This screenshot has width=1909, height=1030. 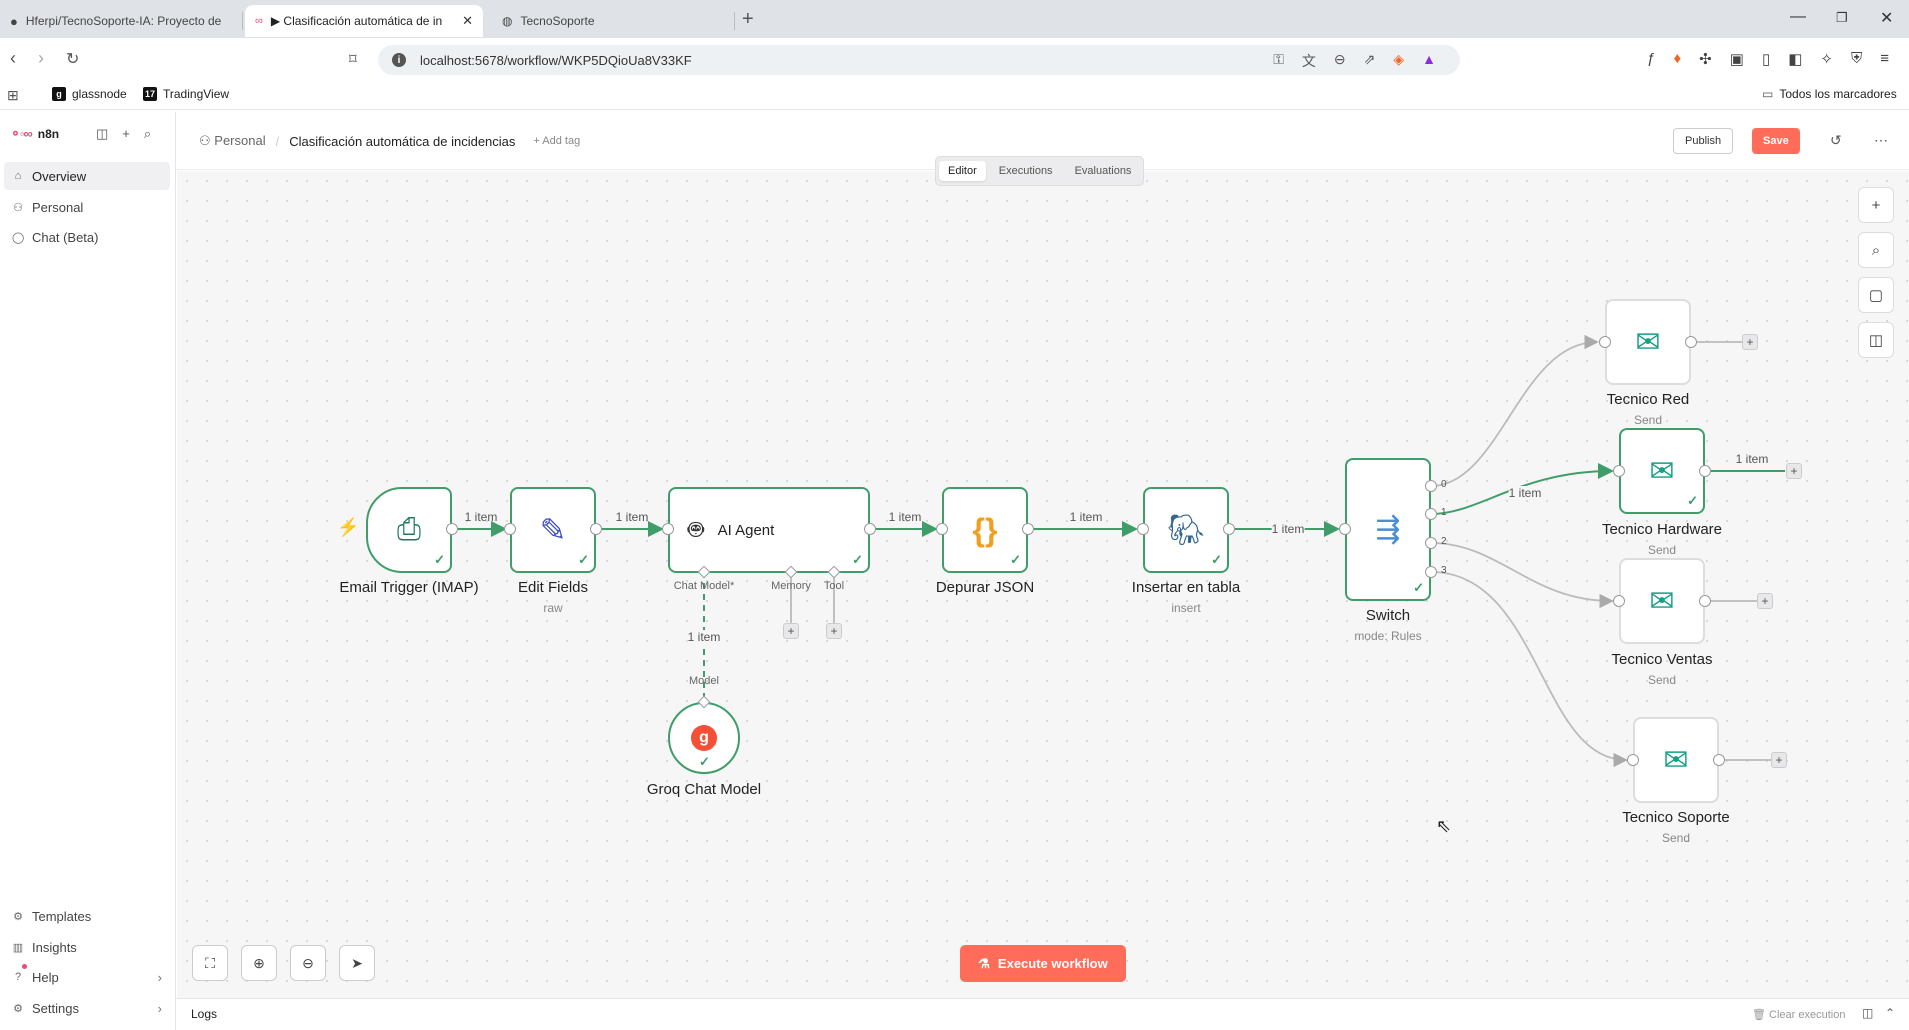 I want to click on edge-switch-red, so click(x=1514, y=410).